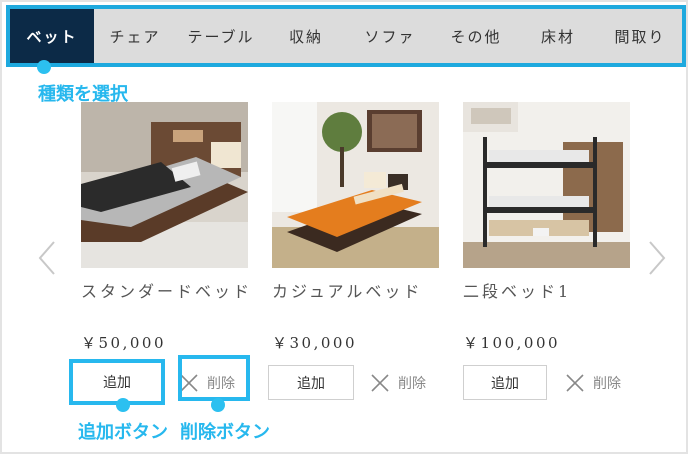  What do you see at coordinates (476, 36) in the screenshot?
I see `tab-other: その他` at bounding box center [476, 36].